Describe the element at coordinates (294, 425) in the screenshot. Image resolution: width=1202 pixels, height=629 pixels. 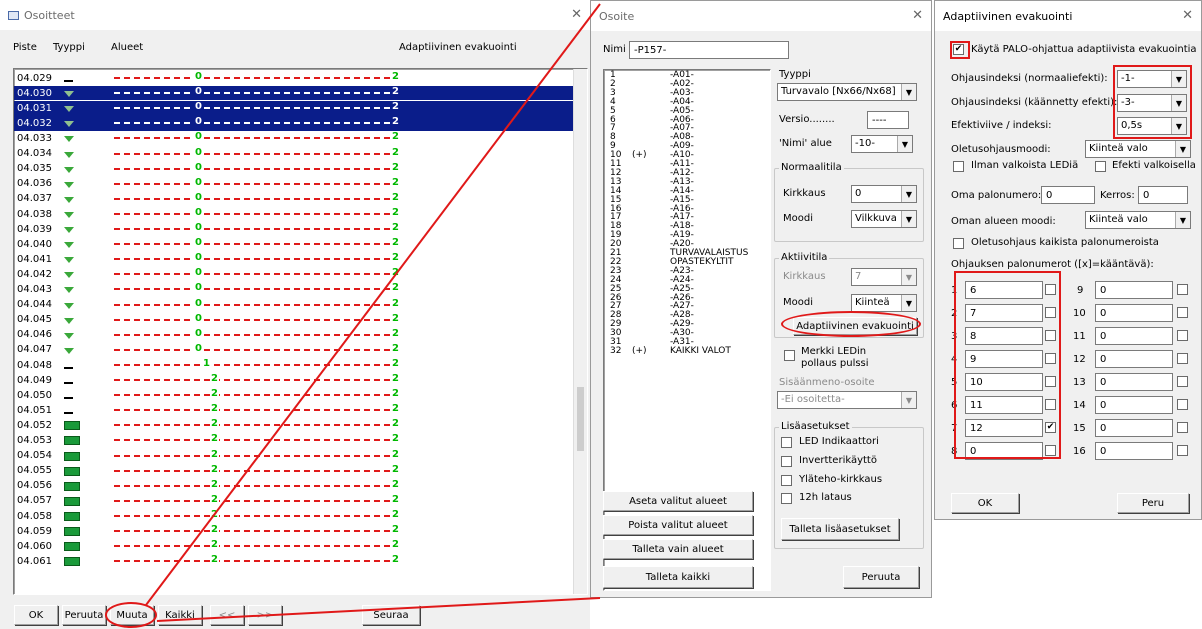
I see `table-row: 04.052 2 2` at that location.